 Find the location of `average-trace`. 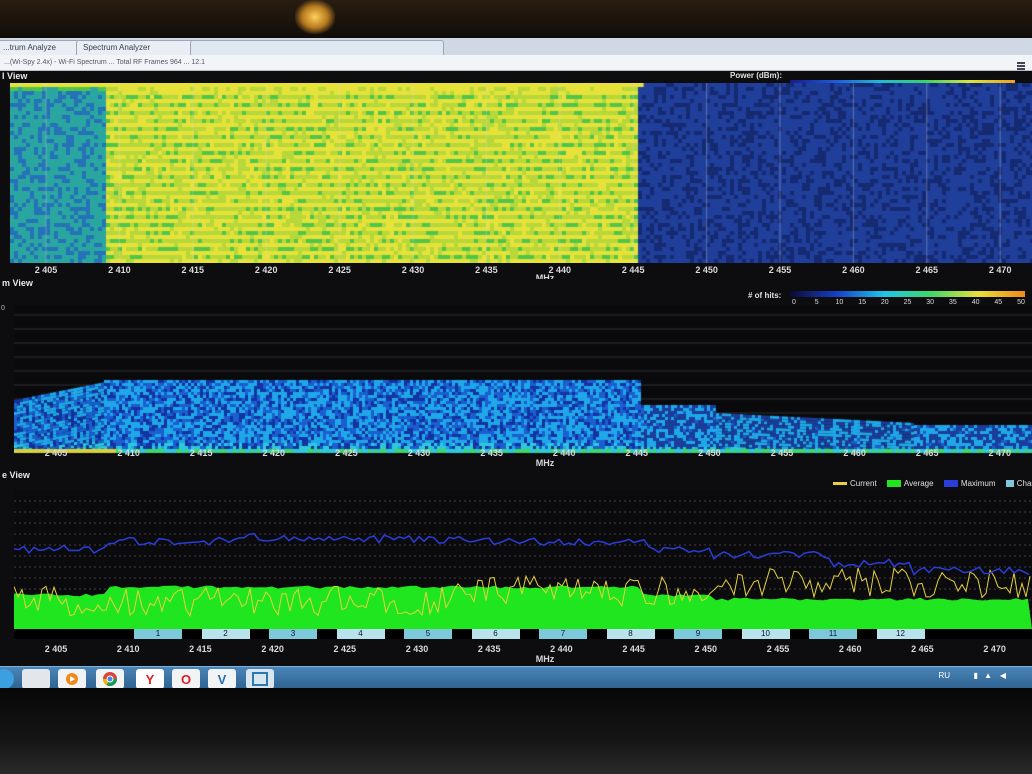

average-trace is located at coordinates (523, 607).